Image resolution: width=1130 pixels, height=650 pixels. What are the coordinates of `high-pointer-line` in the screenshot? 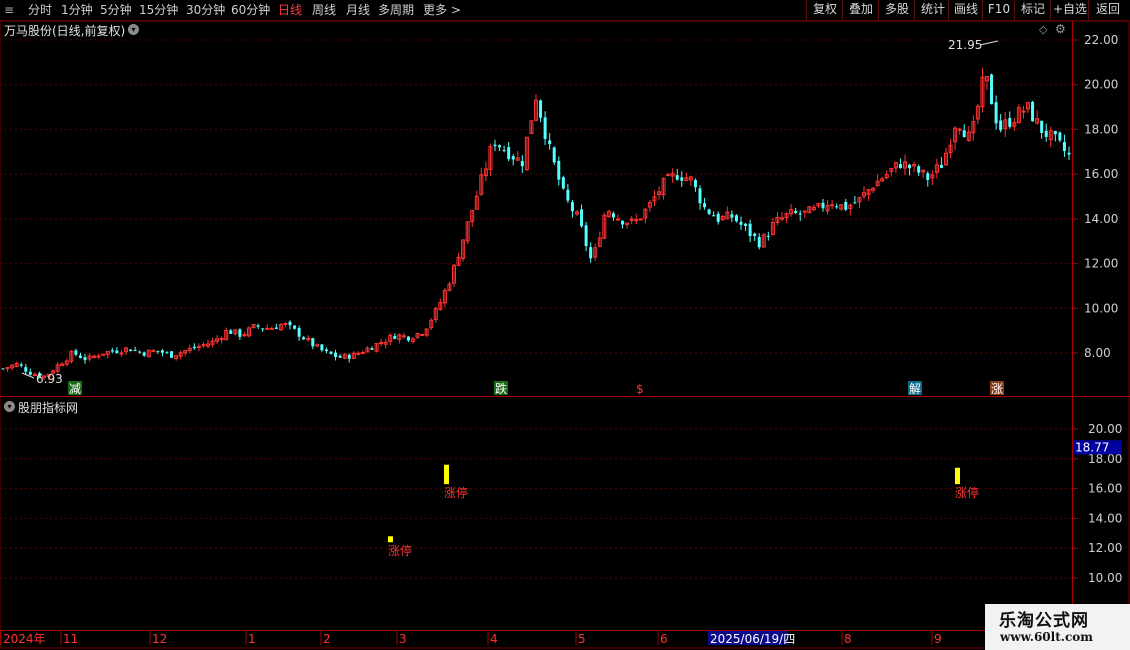 It's located at (989, 43).